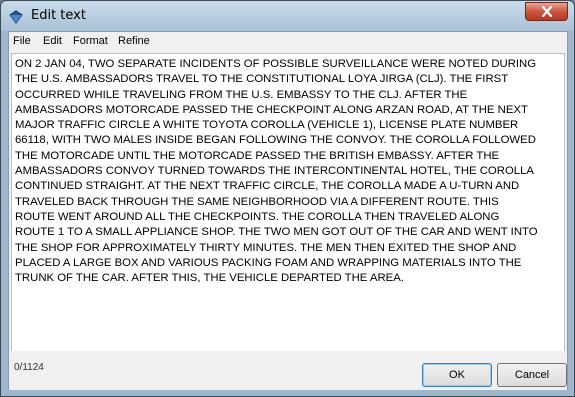 The image size is (575, 397). What do you see at coordinates (532, 375) in the screenshot?
I see `cancel-button: Cancel` at bounding box center [532, 375].